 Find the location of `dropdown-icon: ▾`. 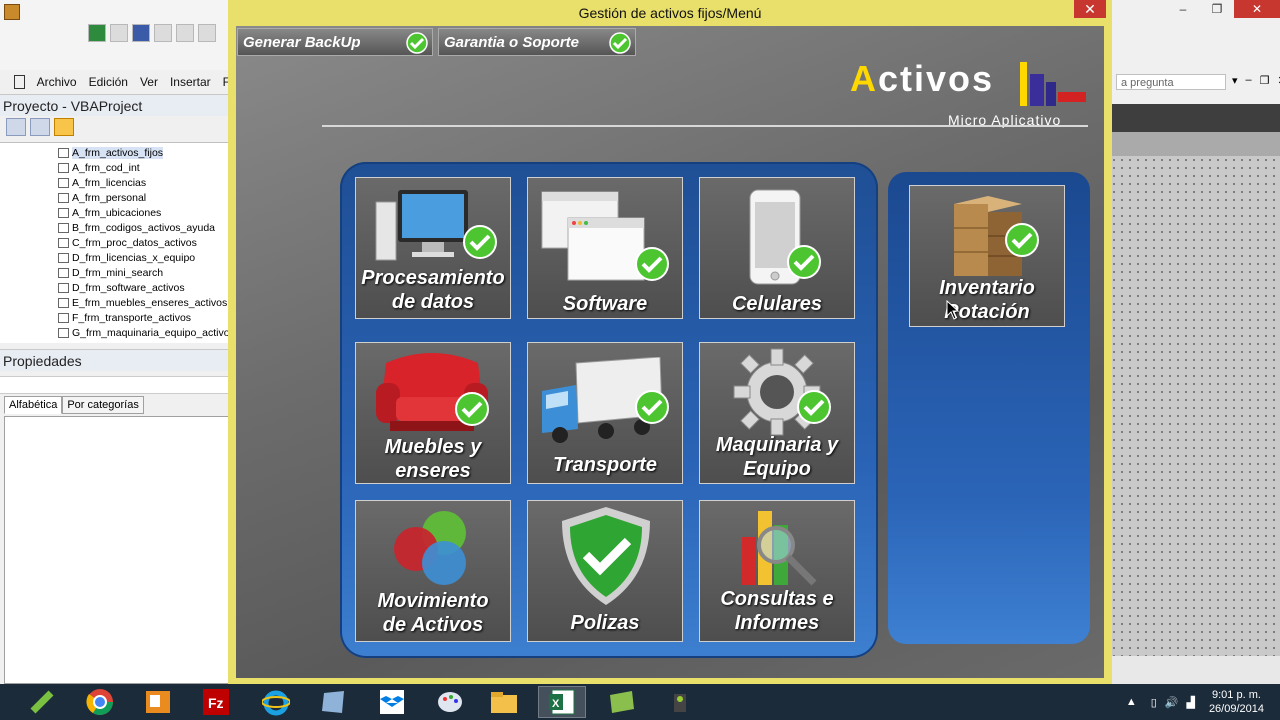

dropdown-icon: ▾ is located at coordinates (1235, 80).